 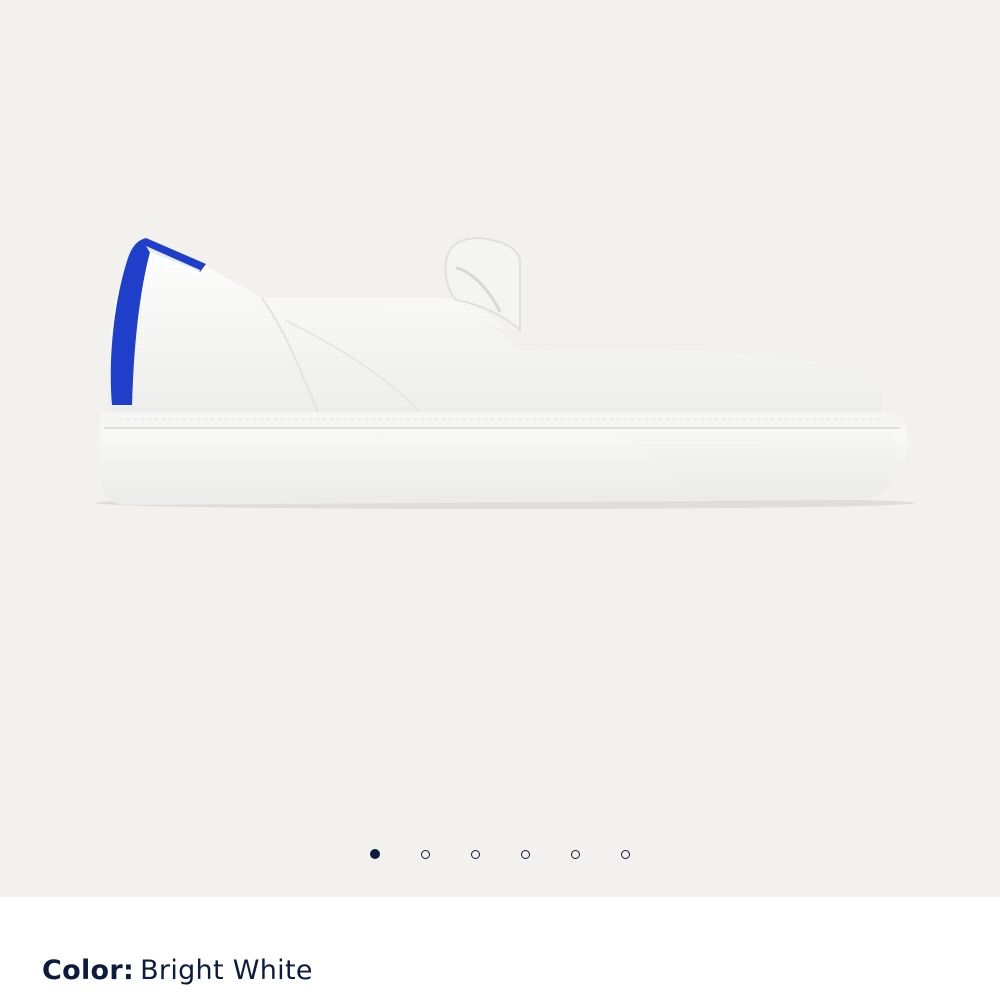 I want to click on color-label: Color:, so click(x=88, y=970).